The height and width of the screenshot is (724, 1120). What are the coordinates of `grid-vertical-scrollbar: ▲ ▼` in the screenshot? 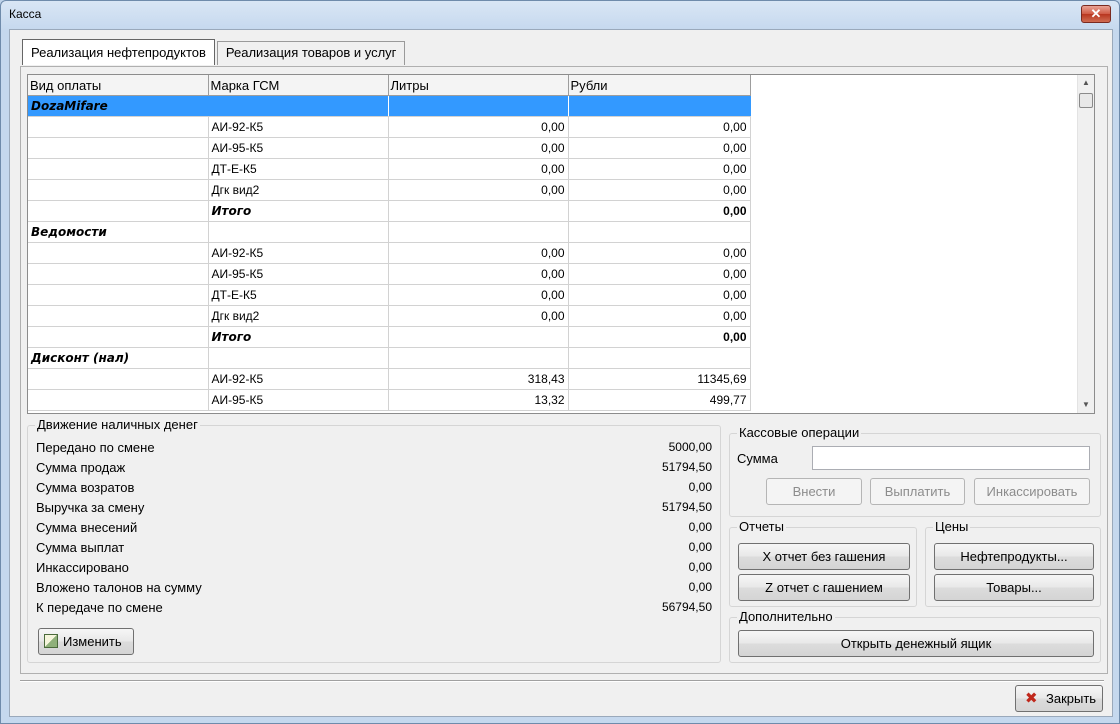 It's located at (1085, 244).